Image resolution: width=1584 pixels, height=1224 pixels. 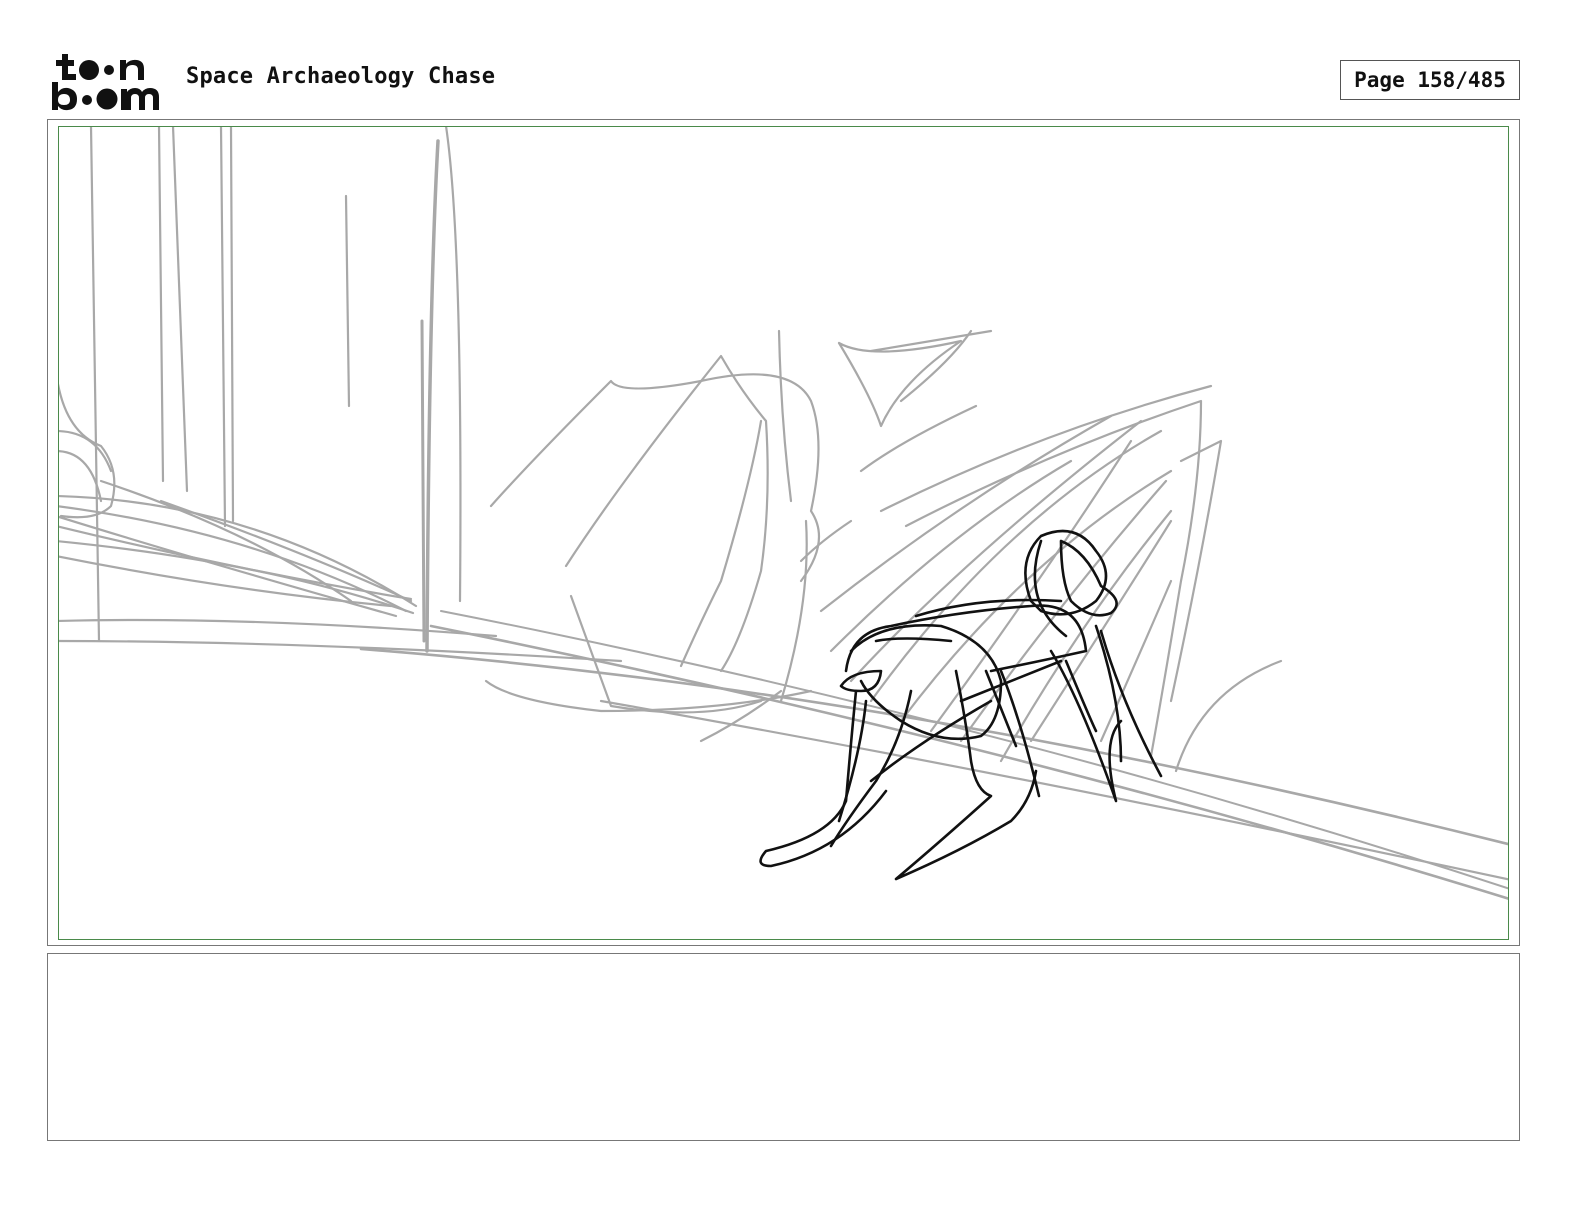 What do you see at coordinates (783, 1047) in the screenshot?
I see `panel-notes-box` at bounding box center [783, 1047].